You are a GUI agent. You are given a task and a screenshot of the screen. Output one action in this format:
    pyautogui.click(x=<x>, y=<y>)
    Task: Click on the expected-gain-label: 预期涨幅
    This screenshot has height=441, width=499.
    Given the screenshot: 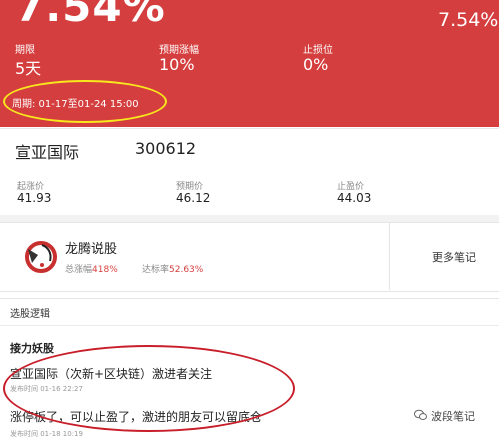 What is the action you would take?
    pyautogui.click(x=179, y=50)
    